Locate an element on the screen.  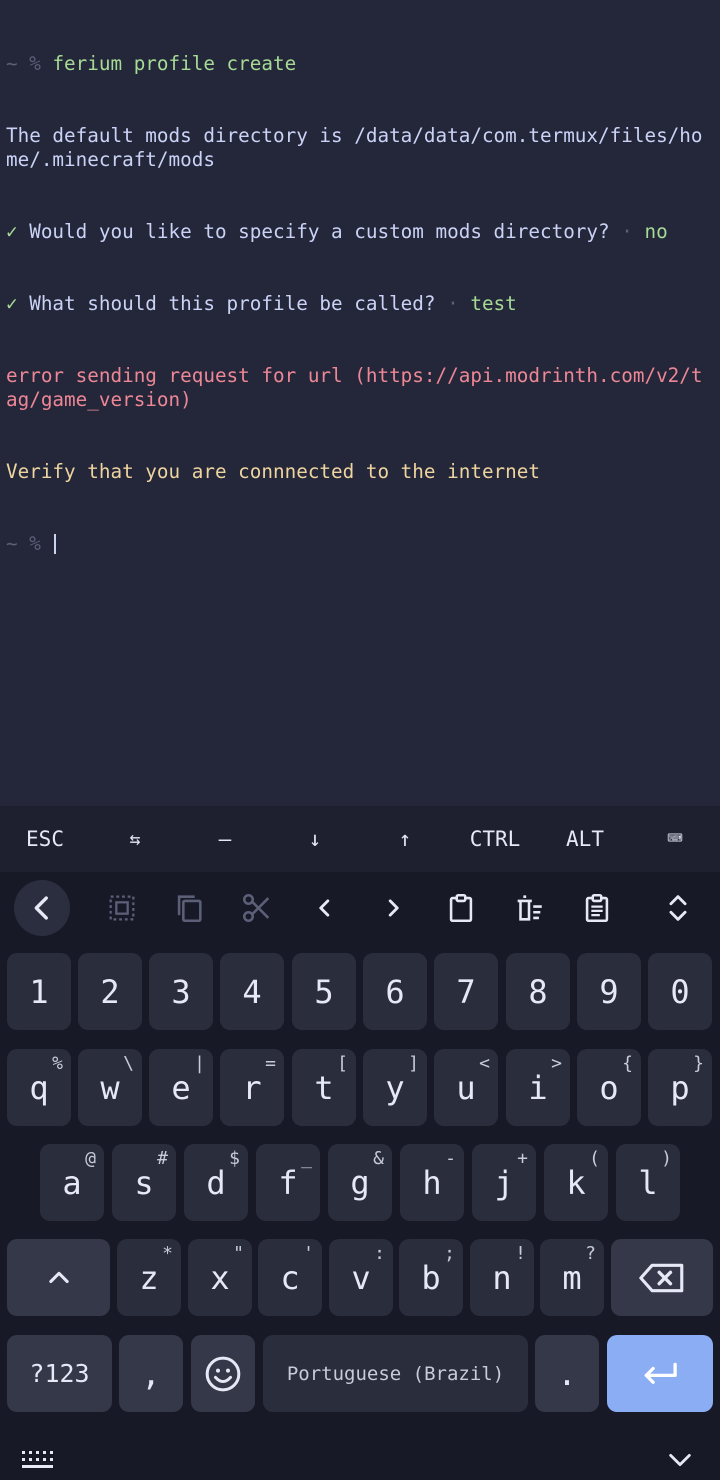
key-z: z * is located at coordinates (149, 1277).